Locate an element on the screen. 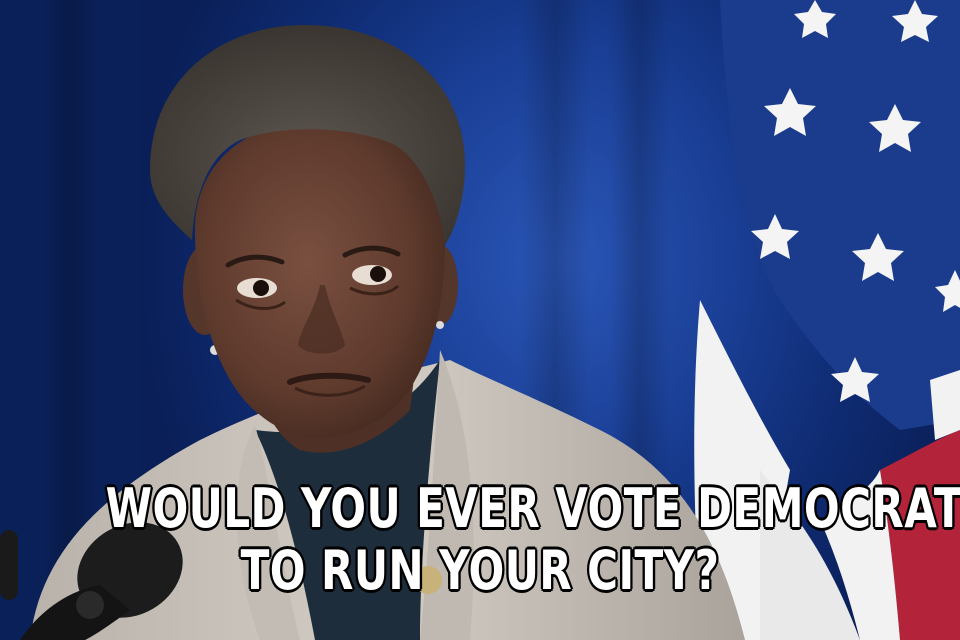  caption-line-1: WOULD YOU EVER VOTE DEMOCRAT is located at coordinates (532, 509).